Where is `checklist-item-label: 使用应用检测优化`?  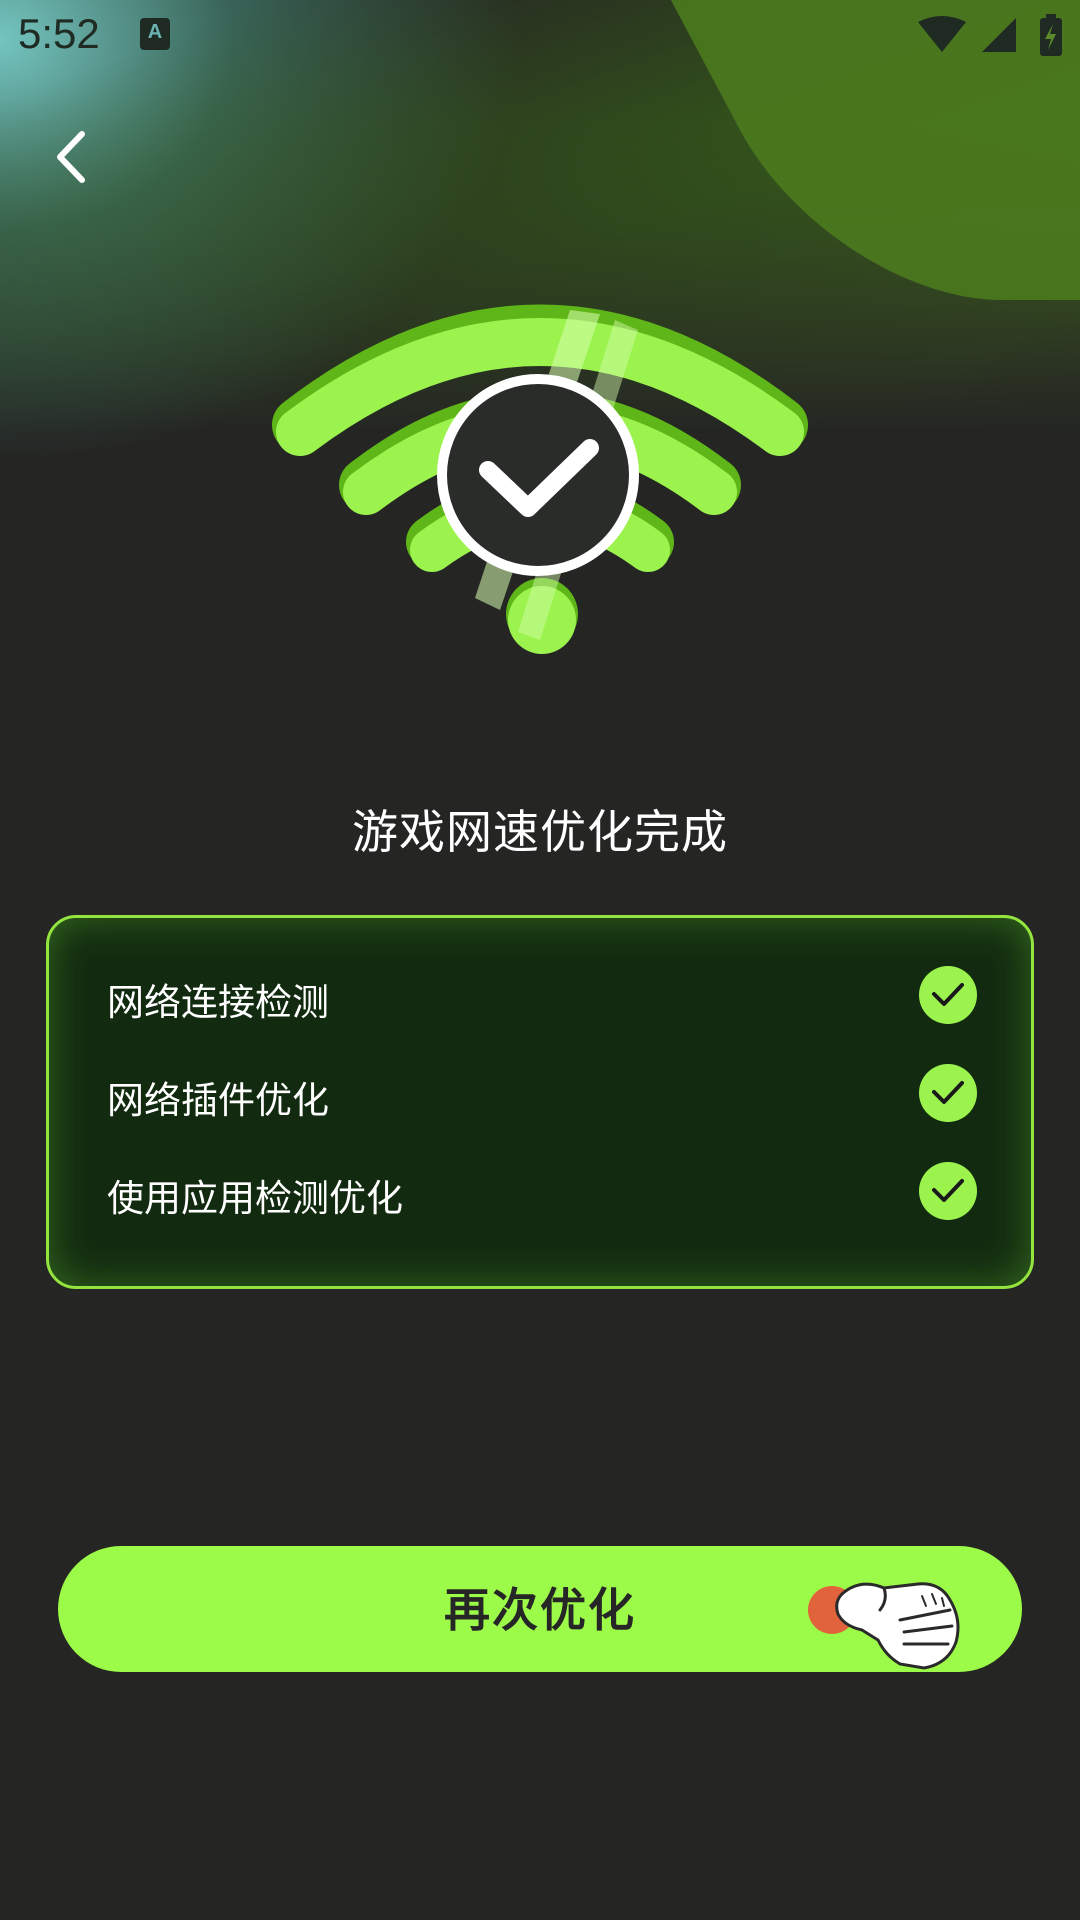
checklist-item-label: 使用应用检测优化 is located at coordinates (255, 1198).